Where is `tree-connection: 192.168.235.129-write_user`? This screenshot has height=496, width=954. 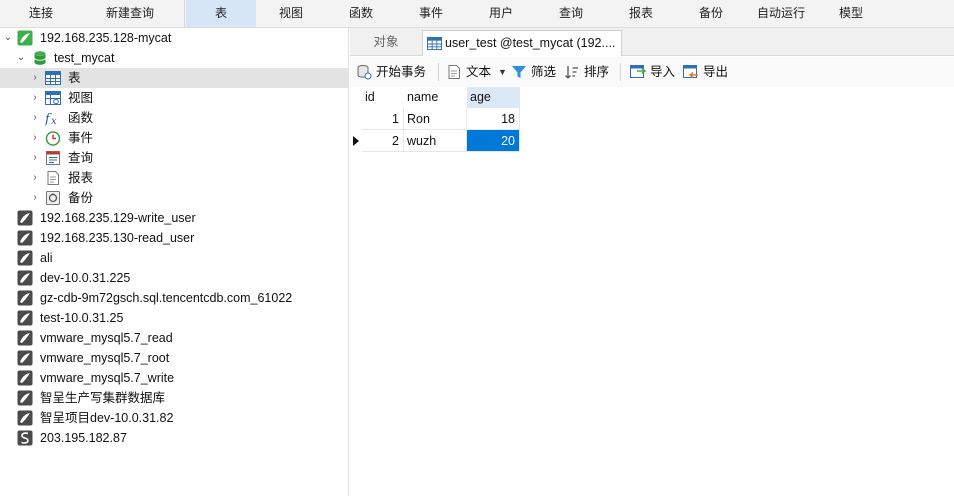
tree-connection: 192.168.235.129-write_user is located at coordinates (174, 218).